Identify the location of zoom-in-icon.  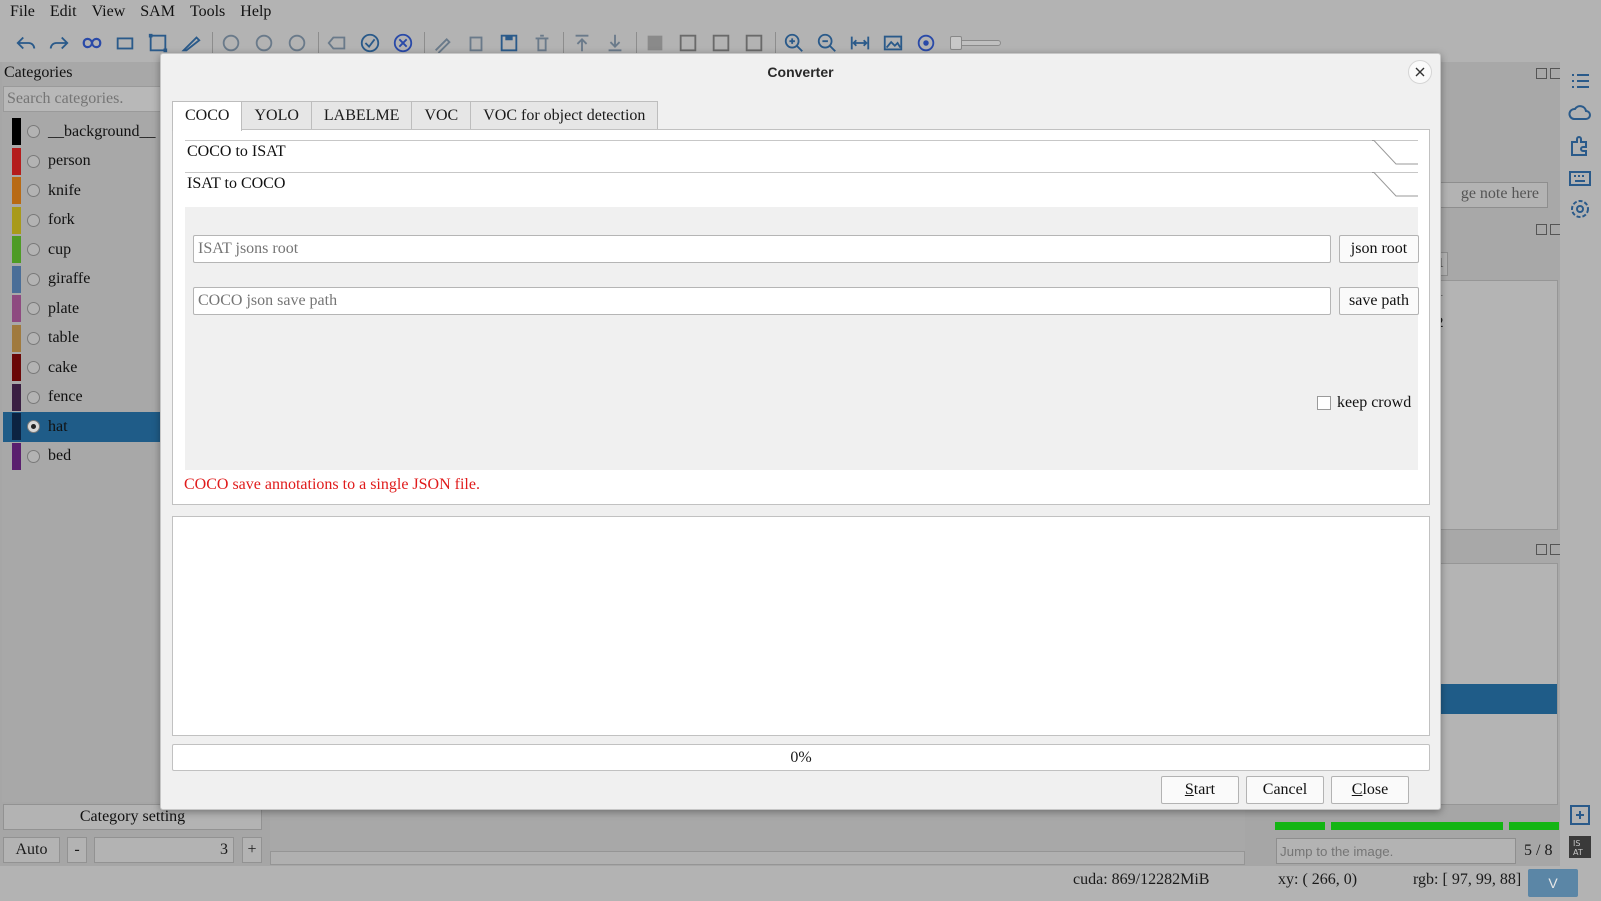
(794, 43).